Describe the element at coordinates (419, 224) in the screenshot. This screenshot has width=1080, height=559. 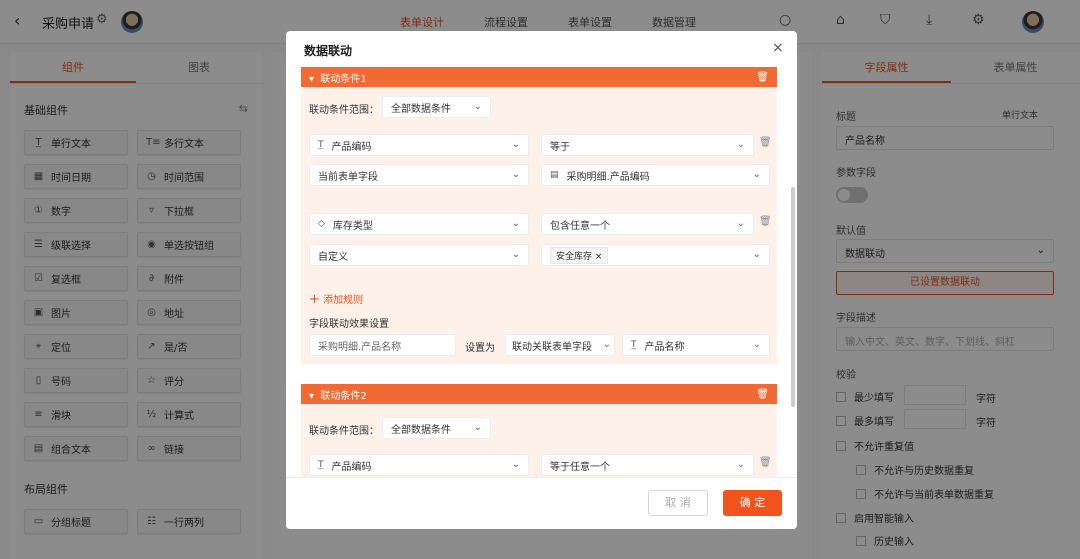
I see `rule2-field-select: ◇ 库存类型 ⌄` at that location.